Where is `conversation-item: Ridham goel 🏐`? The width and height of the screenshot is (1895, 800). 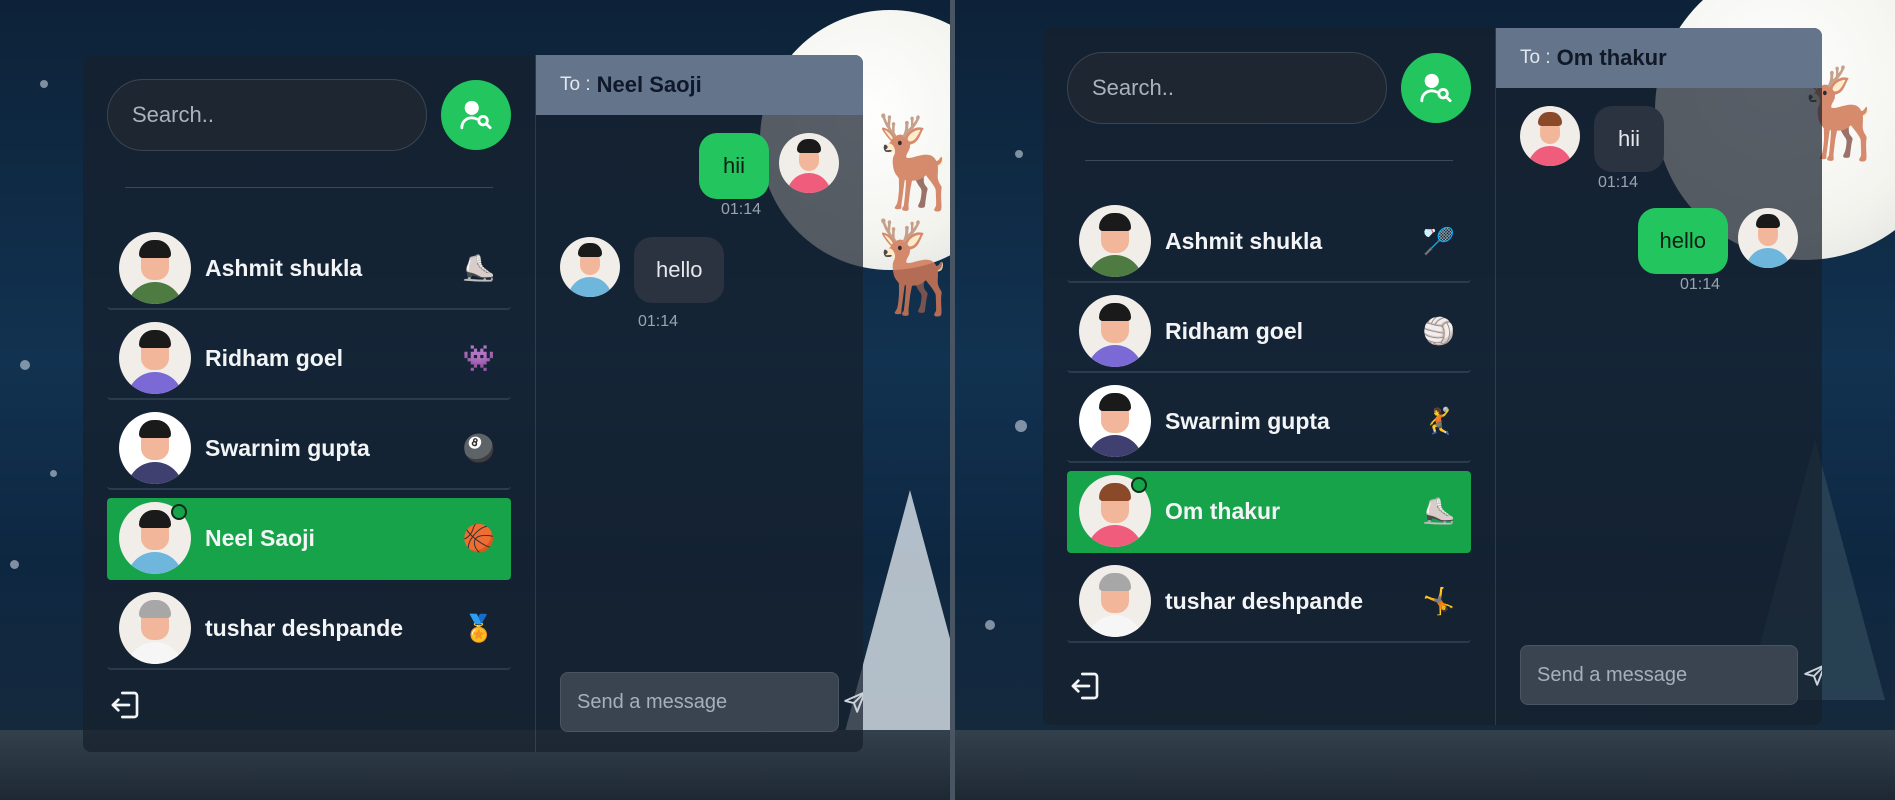
conversation-item: Ridham goel 🏐 is located at coordinates (1269, 332).